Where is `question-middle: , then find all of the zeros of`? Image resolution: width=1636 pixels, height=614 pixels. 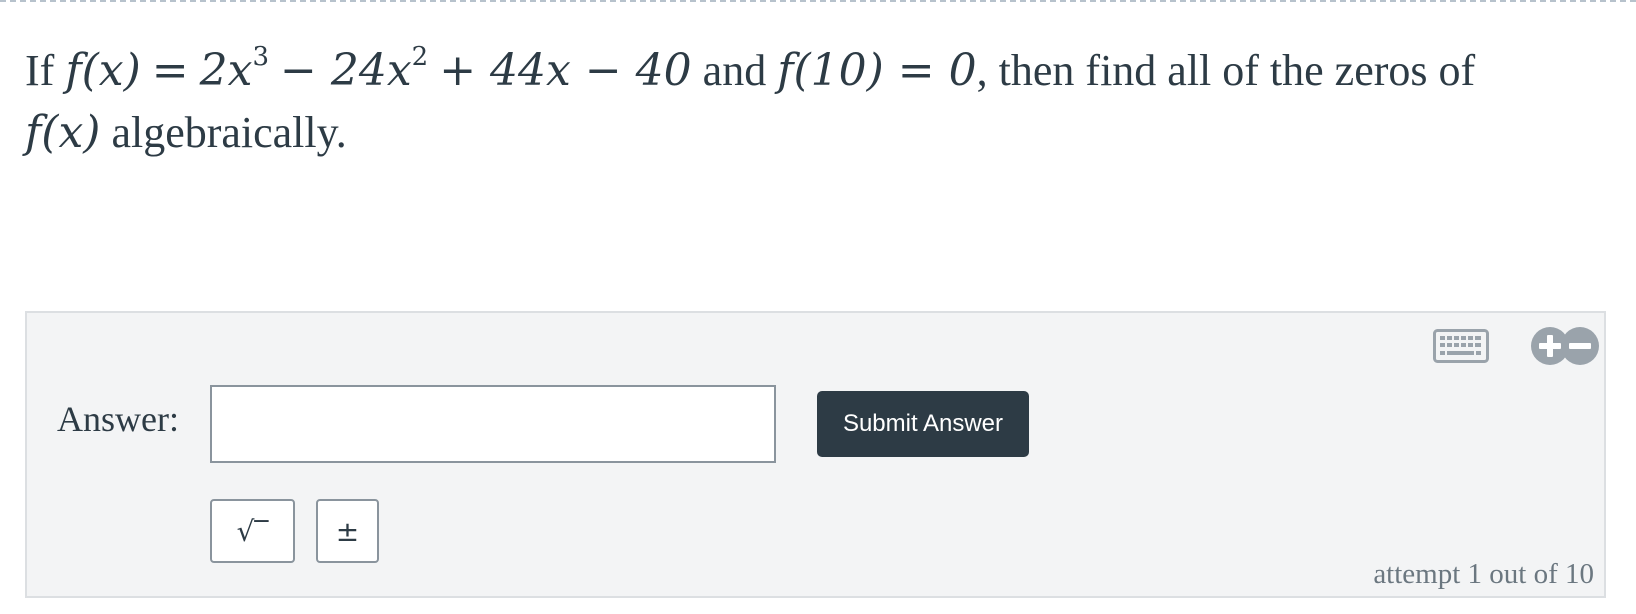 question-middle: , then find all of the zeros of is located at coordinates (1226, 70).